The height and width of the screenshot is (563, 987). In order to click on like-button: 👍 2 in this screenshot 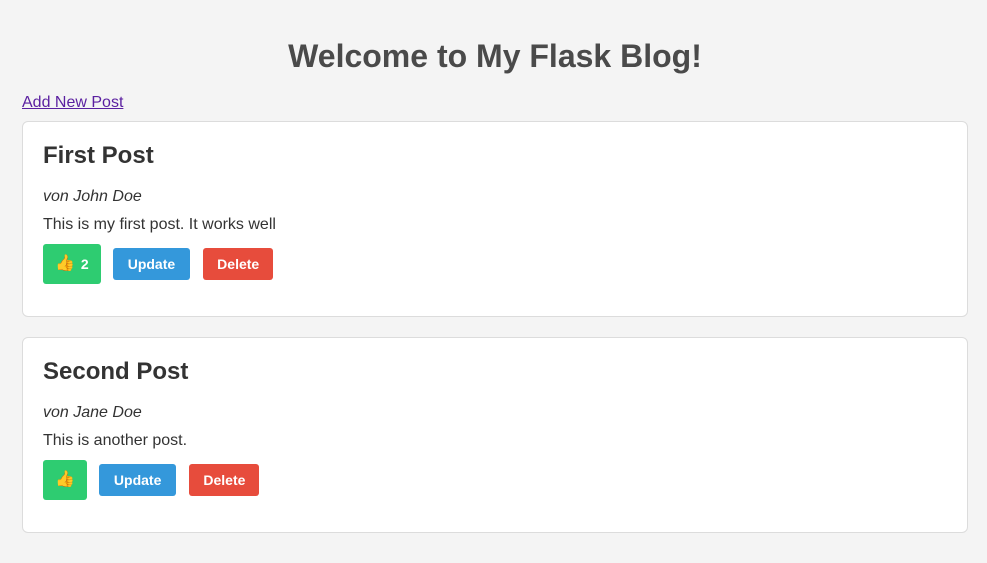, I will do `click(72, 264)`.